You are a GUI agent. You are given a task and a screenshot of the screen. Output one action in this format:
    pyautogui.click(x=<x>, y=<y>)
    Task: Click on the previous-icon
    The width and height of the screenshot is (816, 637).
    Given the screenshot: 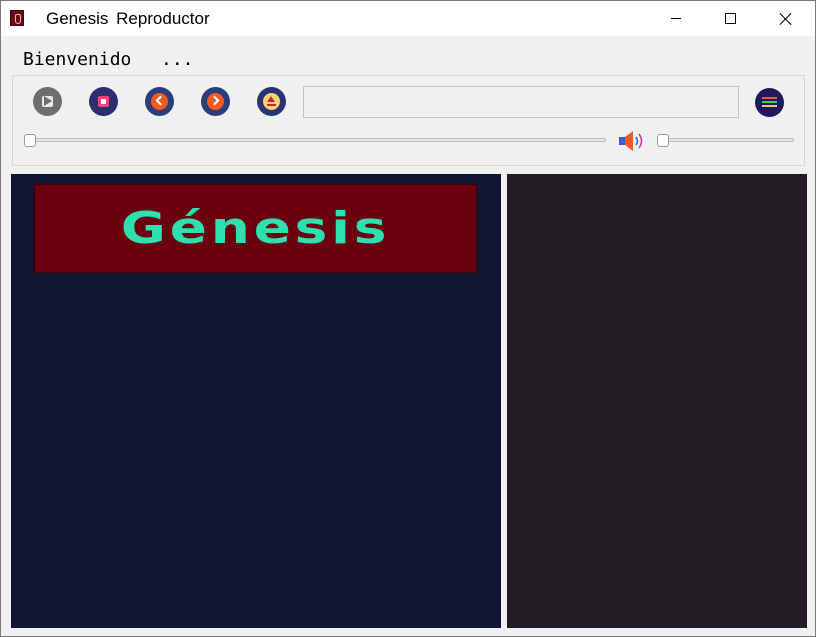 What is the action you would take?
    pyautogui.click(x=160, y=100)
    